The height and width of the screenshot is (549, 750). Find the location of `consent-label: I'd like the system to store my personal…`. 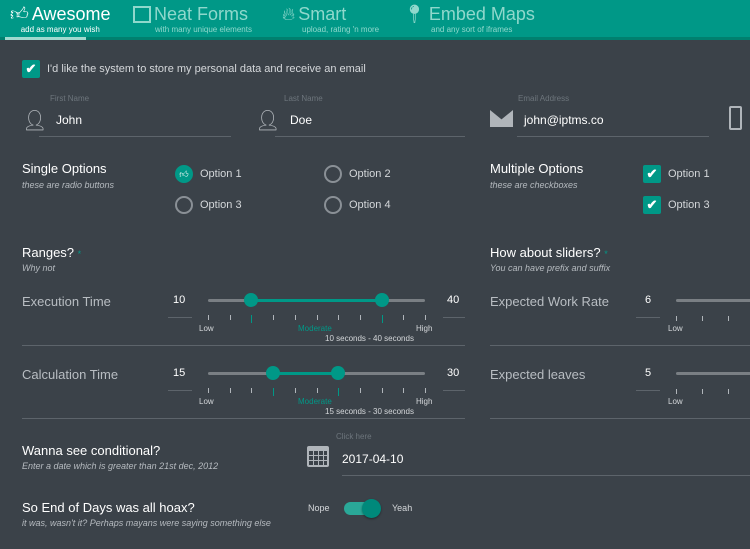

consent-label: I'd like the system to store my personal… is located at coordinates (206, 69).